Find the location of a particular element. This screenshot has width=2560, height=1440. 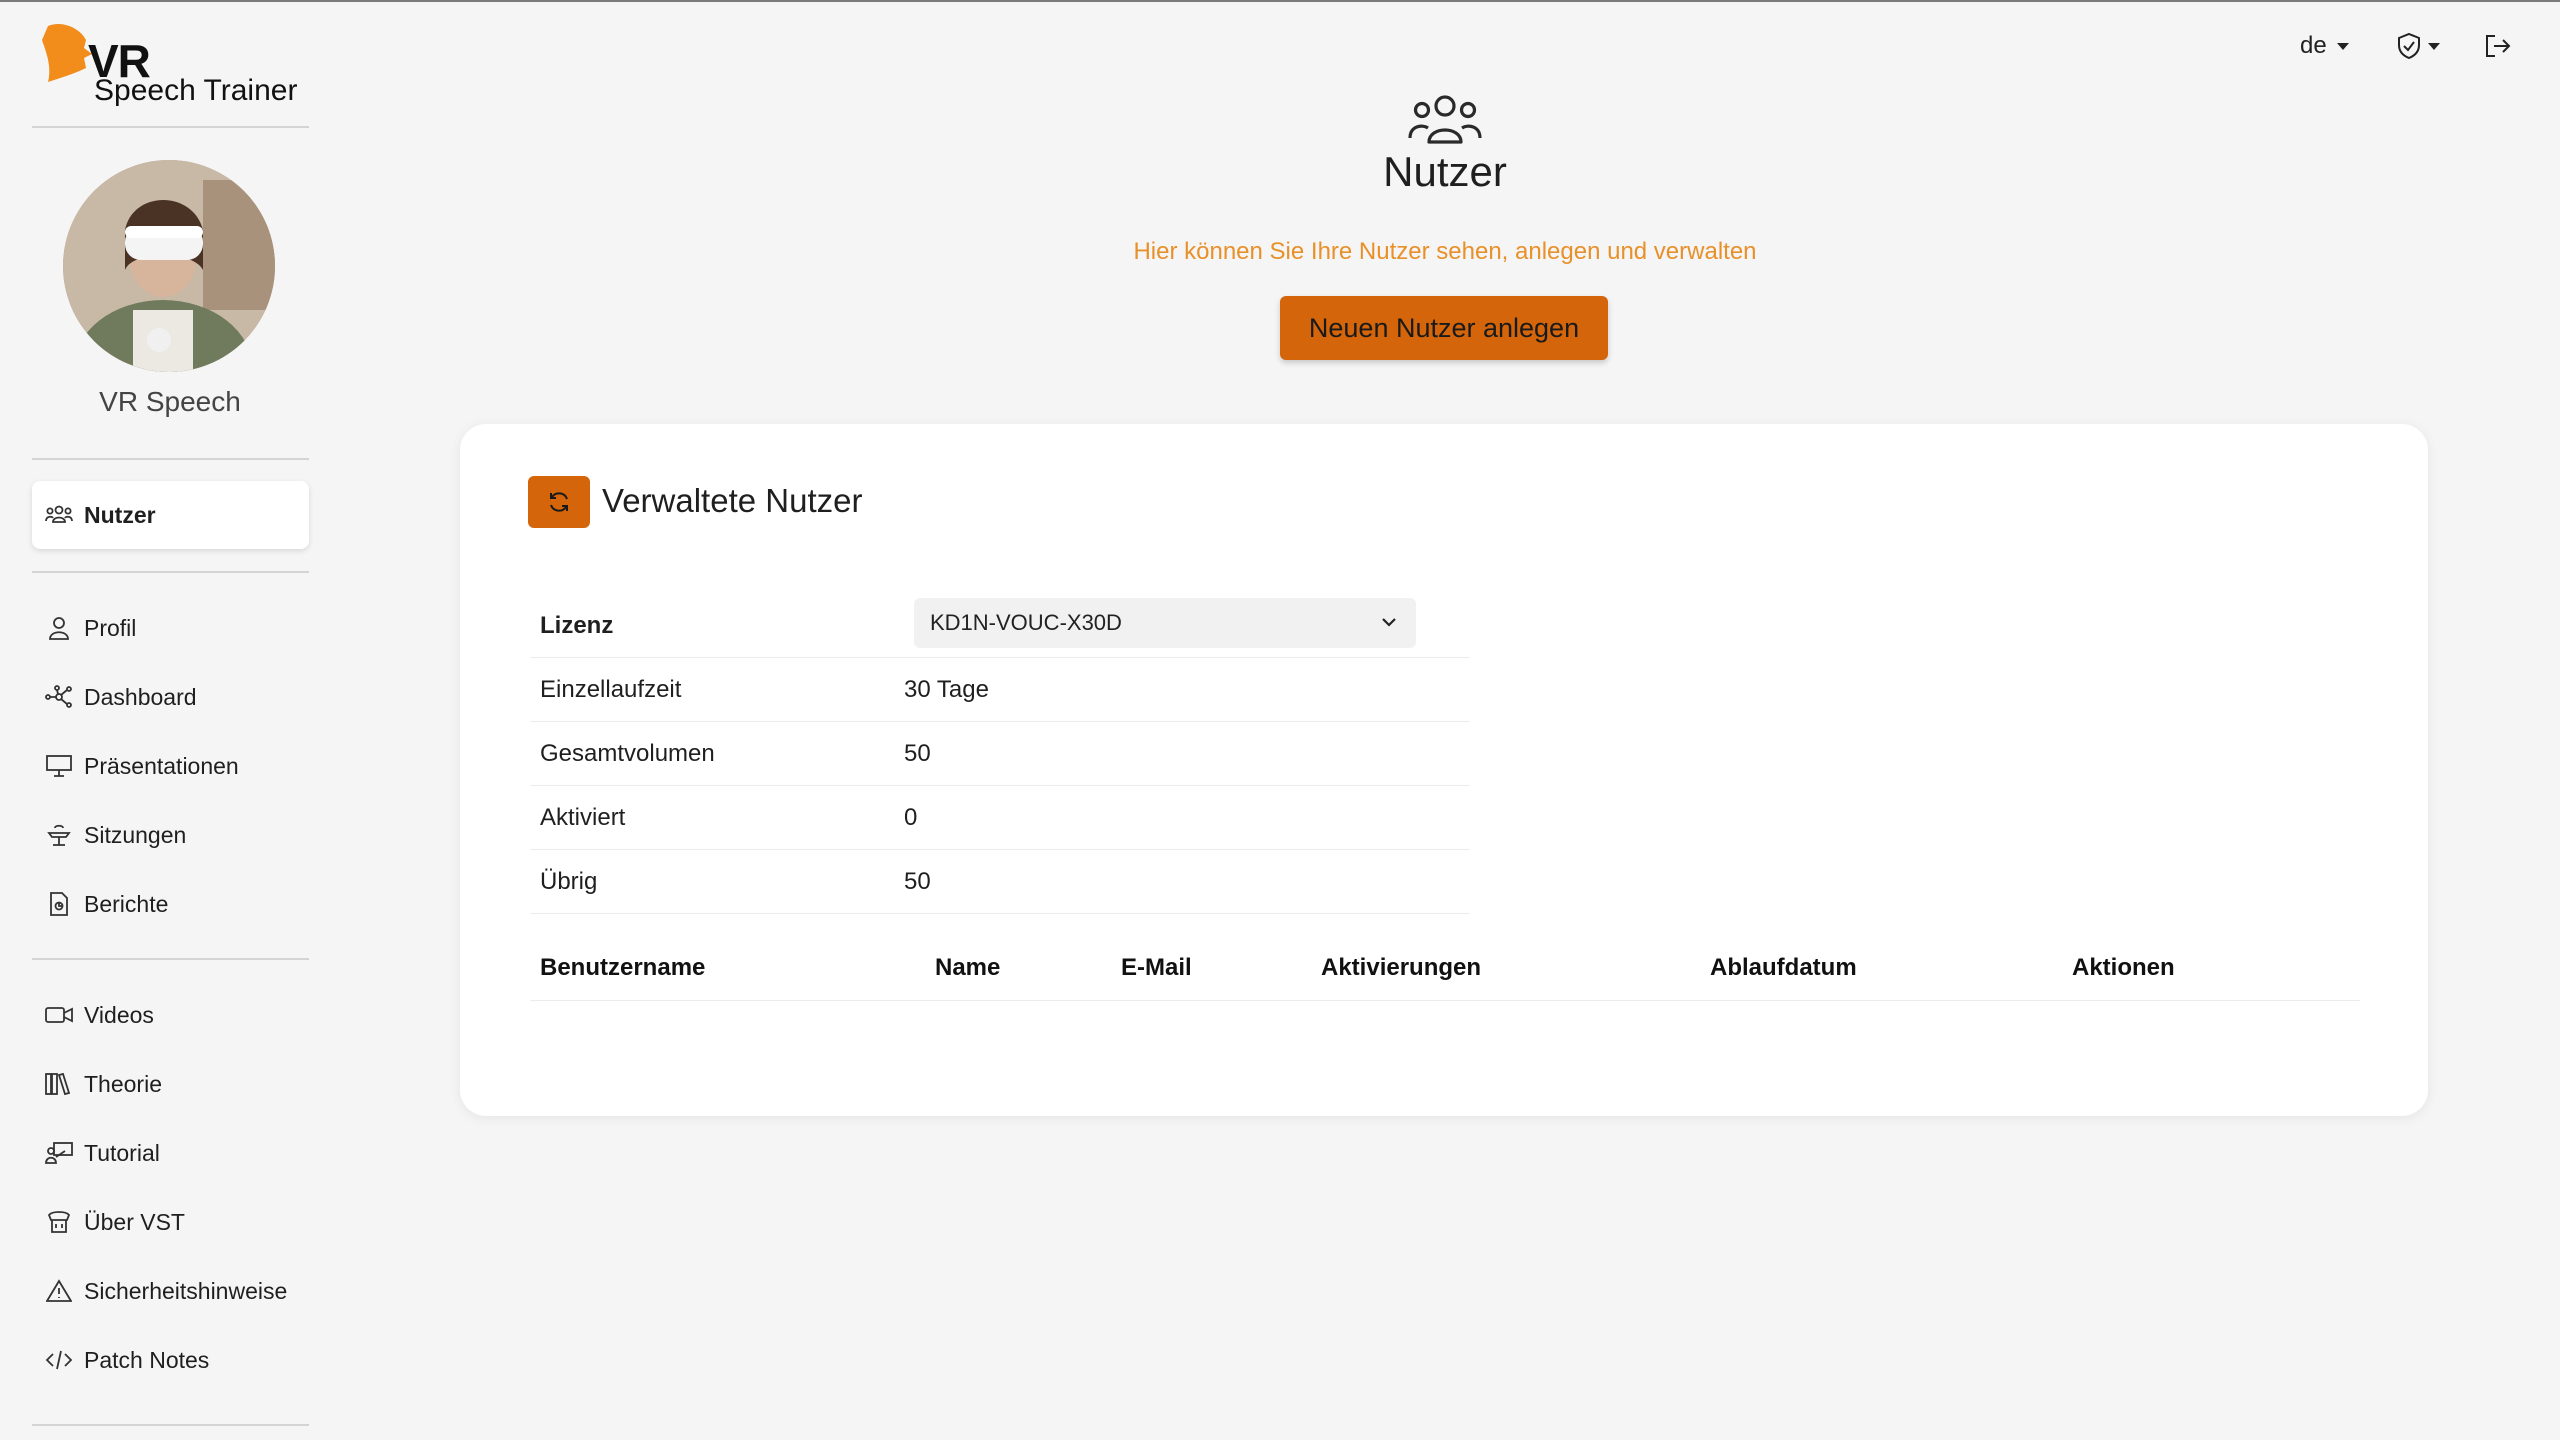

sidebar-item-tutorial: Tutorial is located at coordinates (170, 1153).